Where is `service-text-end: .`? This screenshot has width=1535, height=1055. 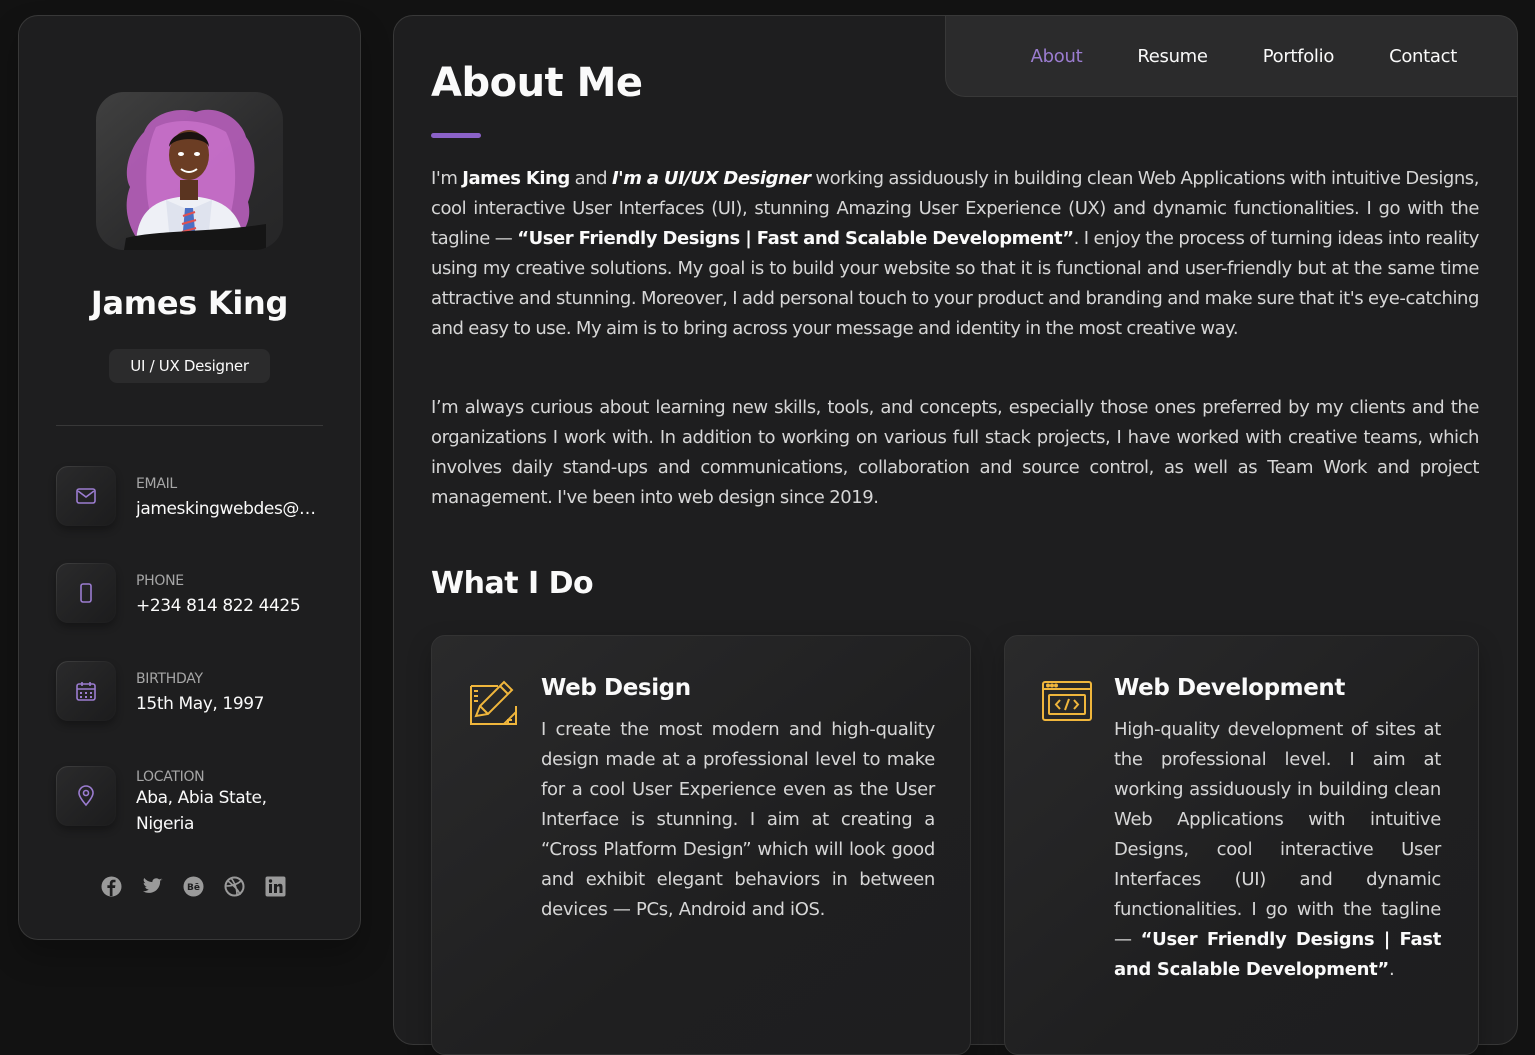 service-text-end: . is located at coordinates (1391, 969).